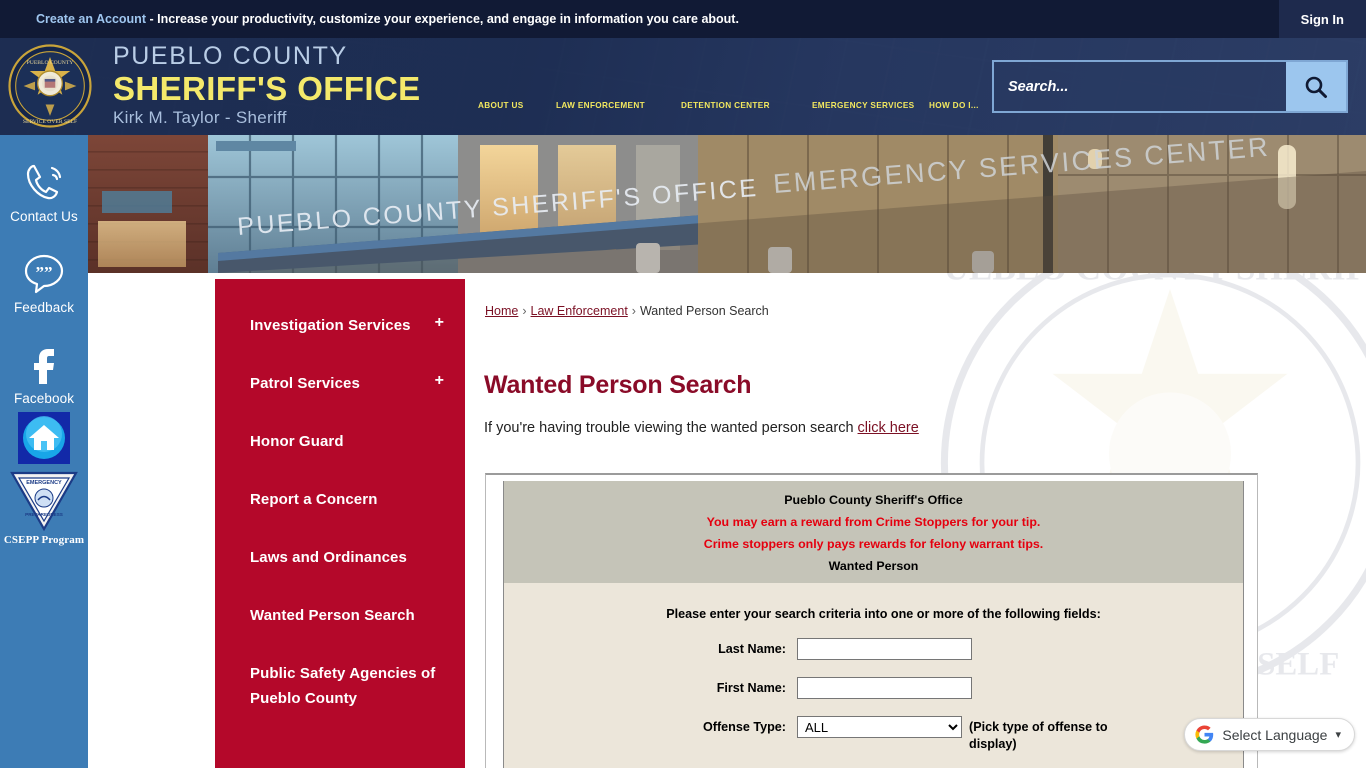 The image size is (1366, 768). I want to click on phone-icon, so click(44, 182).